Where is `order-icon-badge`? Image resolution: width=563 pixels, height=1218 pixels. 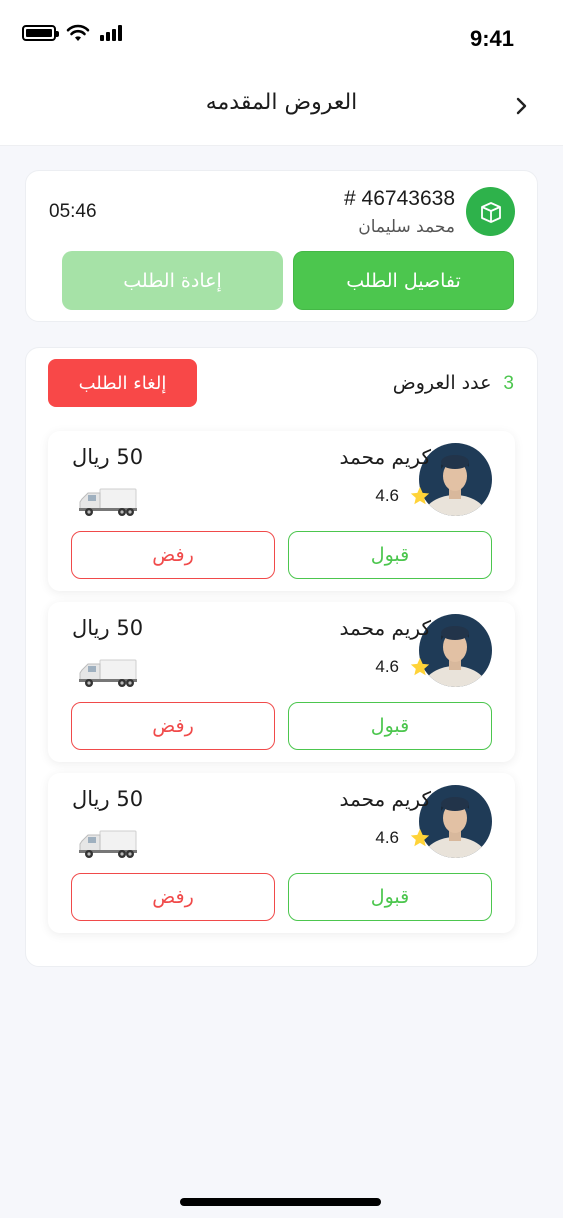 order-icon-badge is located at coordinates (490, 211).